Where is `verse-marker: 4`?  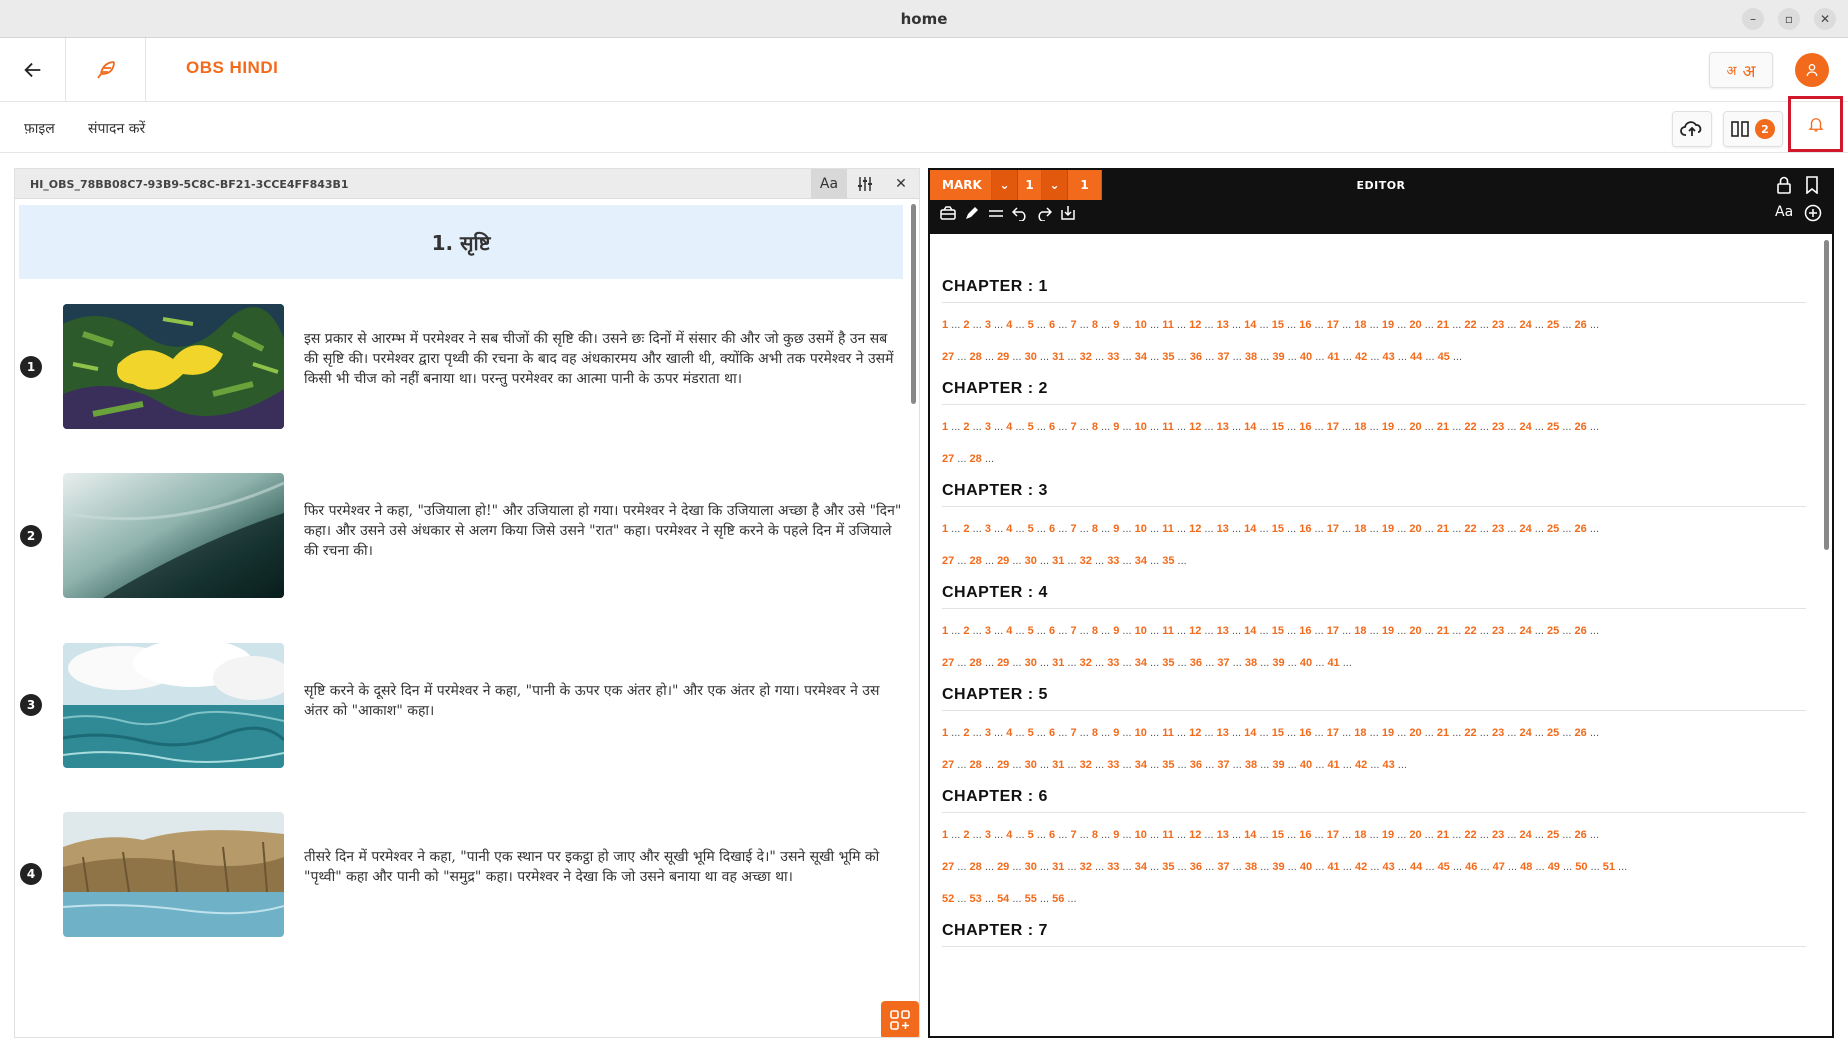
verse-marker: 4 is located at coordinates (1009, 427).